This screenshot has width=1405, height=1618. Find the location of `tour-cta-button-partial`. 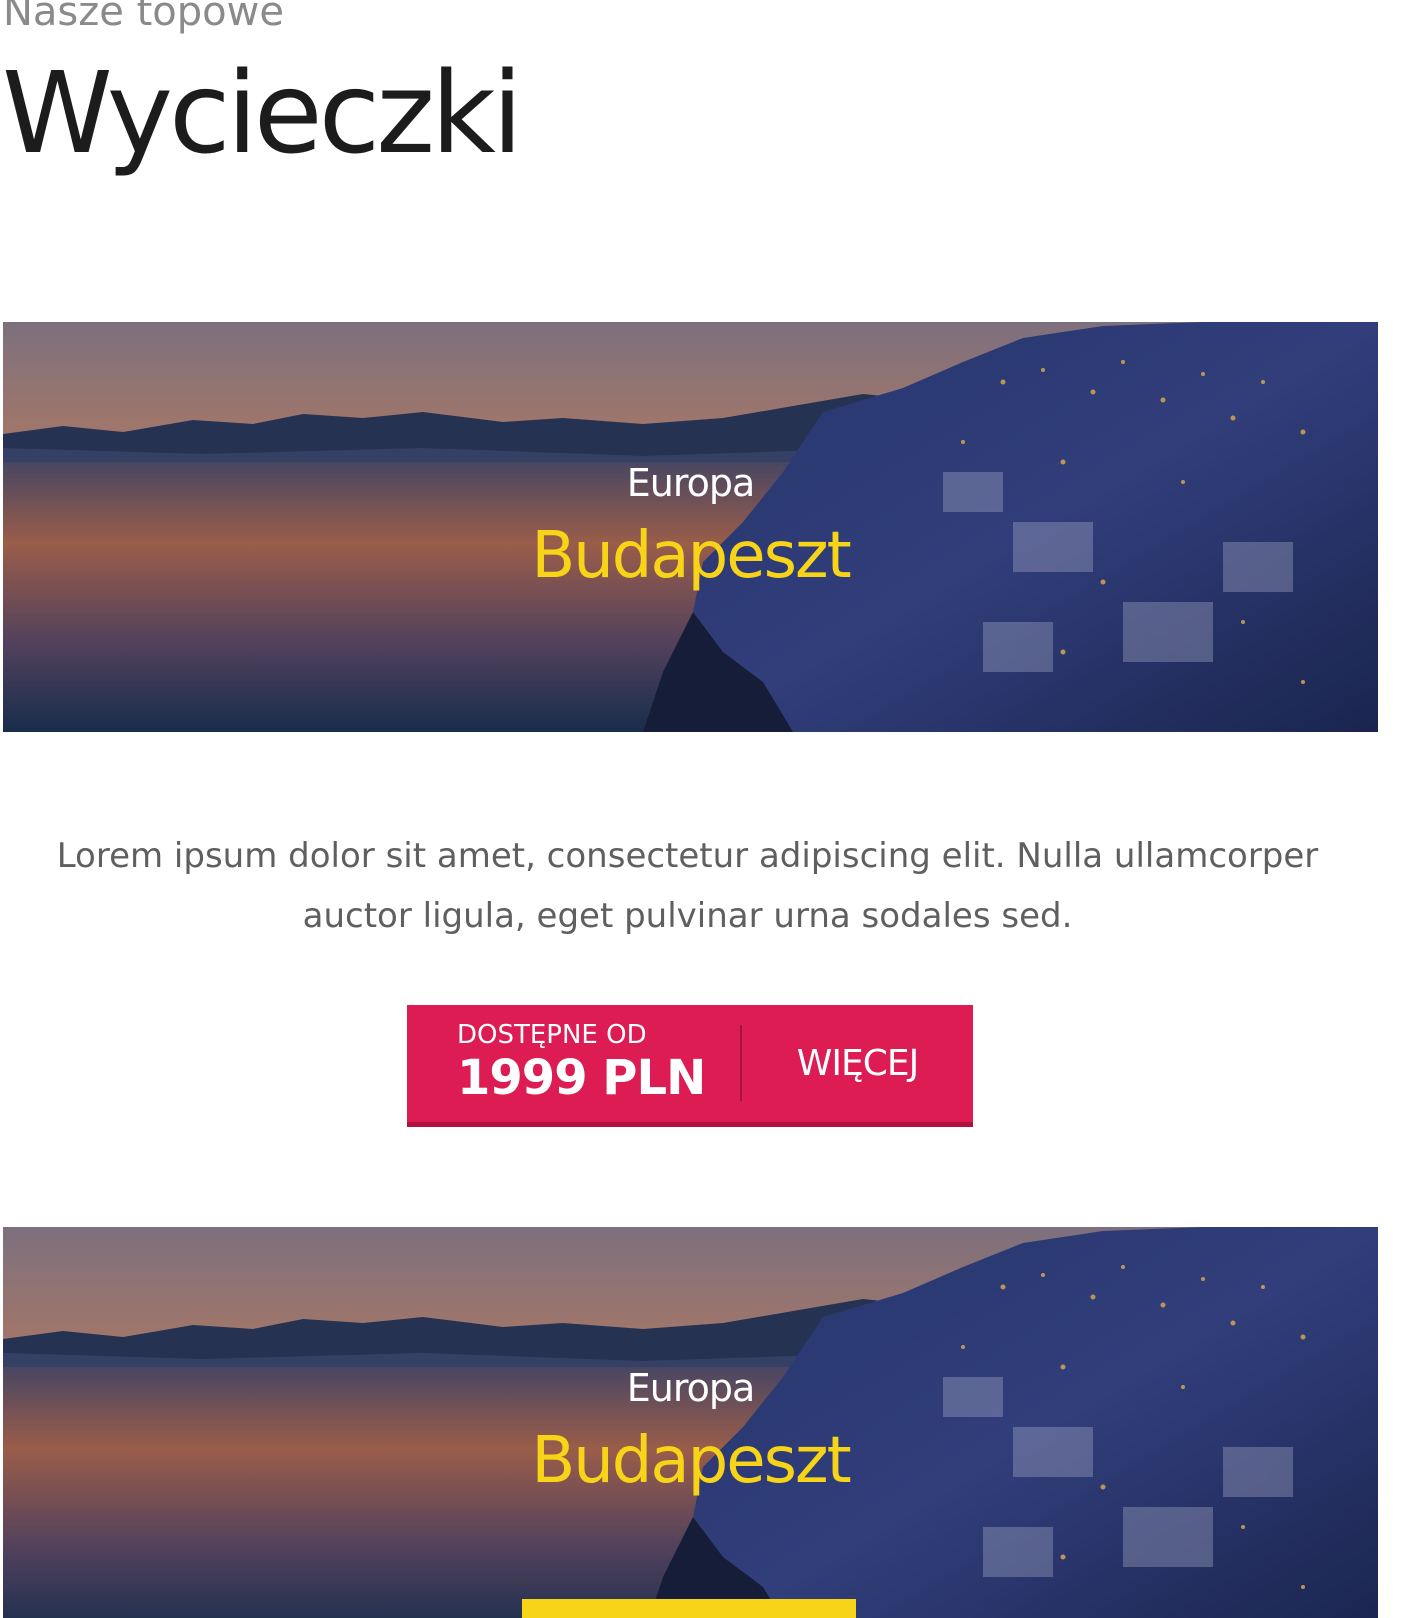

tour-cta-button-partial is located at coordinates (689, 1608).